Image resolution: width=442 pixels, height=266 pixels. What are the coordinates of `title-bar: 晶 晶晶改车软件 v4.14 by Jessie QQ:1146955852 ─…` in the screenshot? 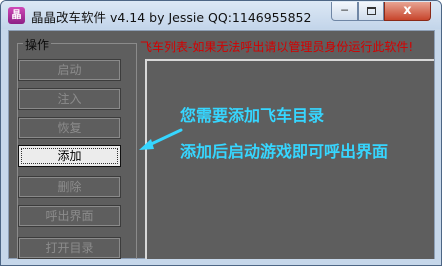 It's located at (221, 15).